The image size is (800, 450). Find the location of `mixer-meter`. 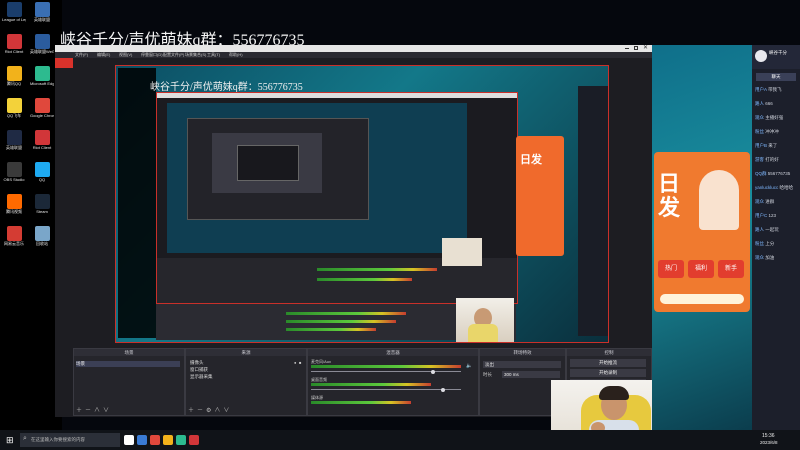

mixer-meter is located at coordinates (371, 384).